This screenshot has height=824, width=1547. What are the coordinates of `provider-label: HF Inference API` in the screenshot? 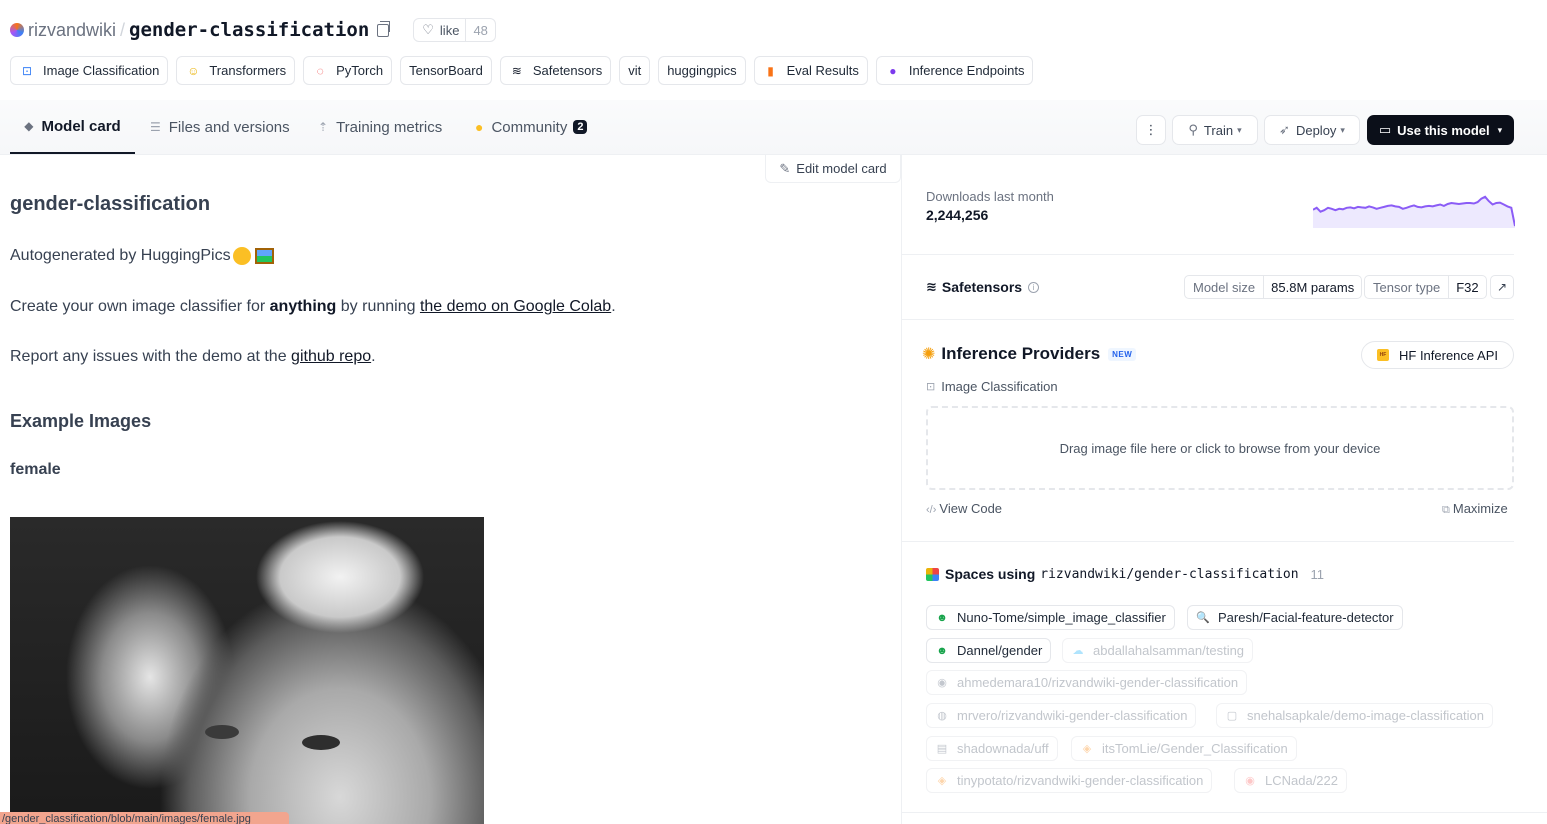 It's located at (1448, 355).